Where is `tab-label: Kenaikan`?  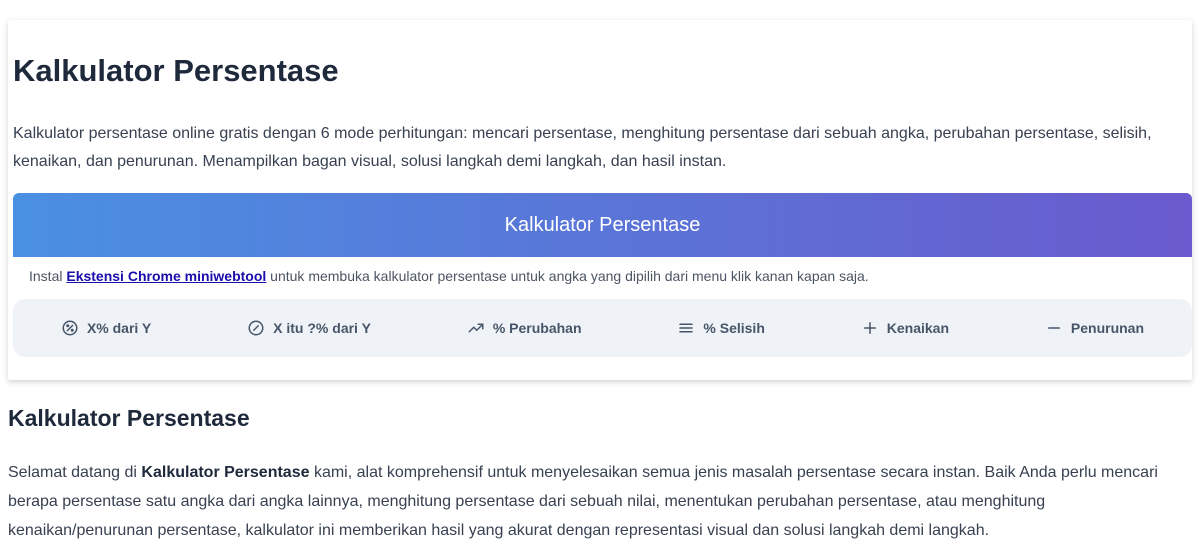
tab-label: Kenaikan is located at coordinates (918, 328).